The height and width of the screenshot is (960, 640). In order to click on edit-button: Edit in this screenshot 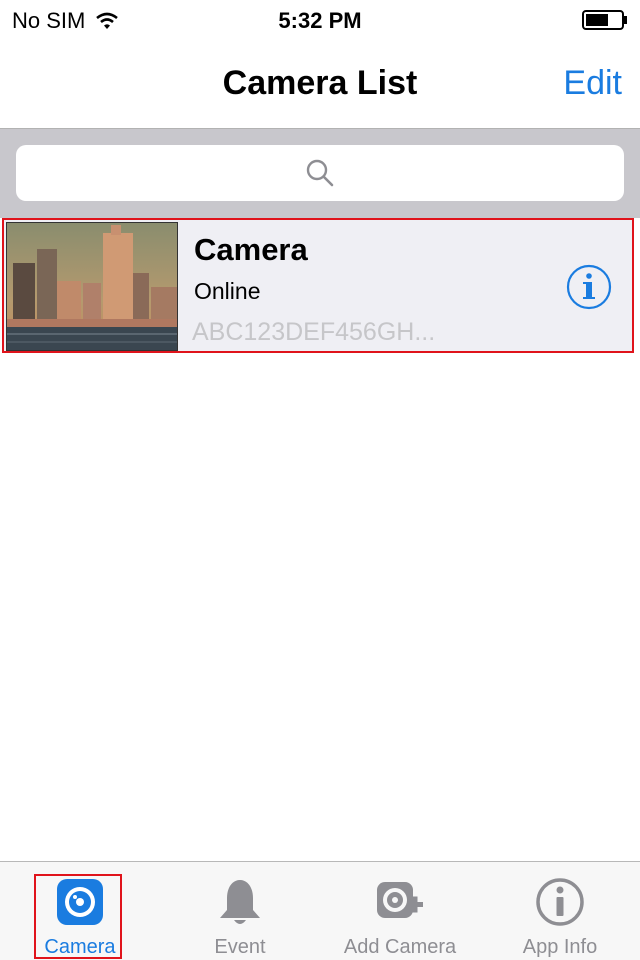, I will do `click(592, 83)`.